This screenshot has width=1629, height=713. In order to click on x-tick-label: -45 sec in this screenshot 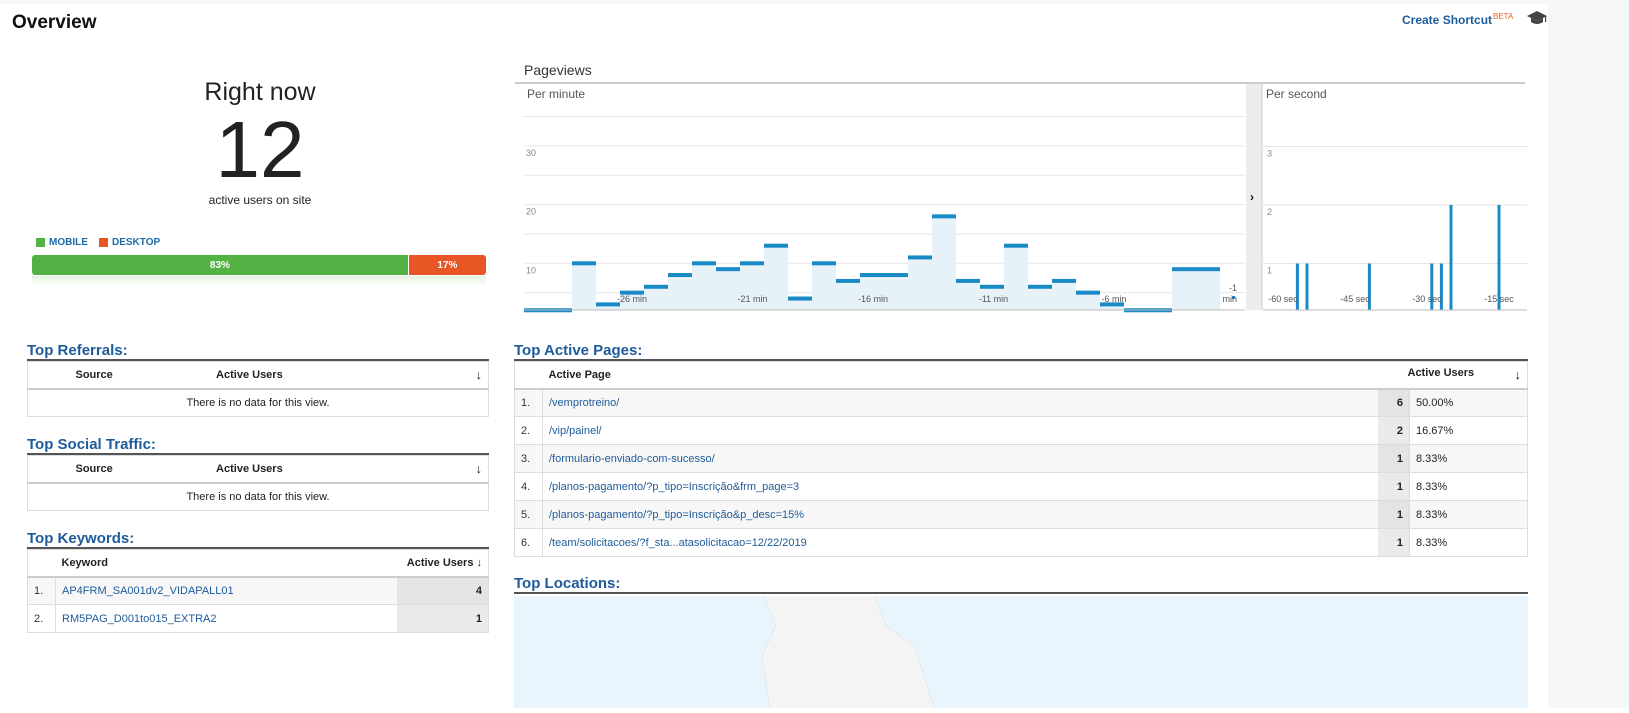, I will do `click(1355, 299)`.